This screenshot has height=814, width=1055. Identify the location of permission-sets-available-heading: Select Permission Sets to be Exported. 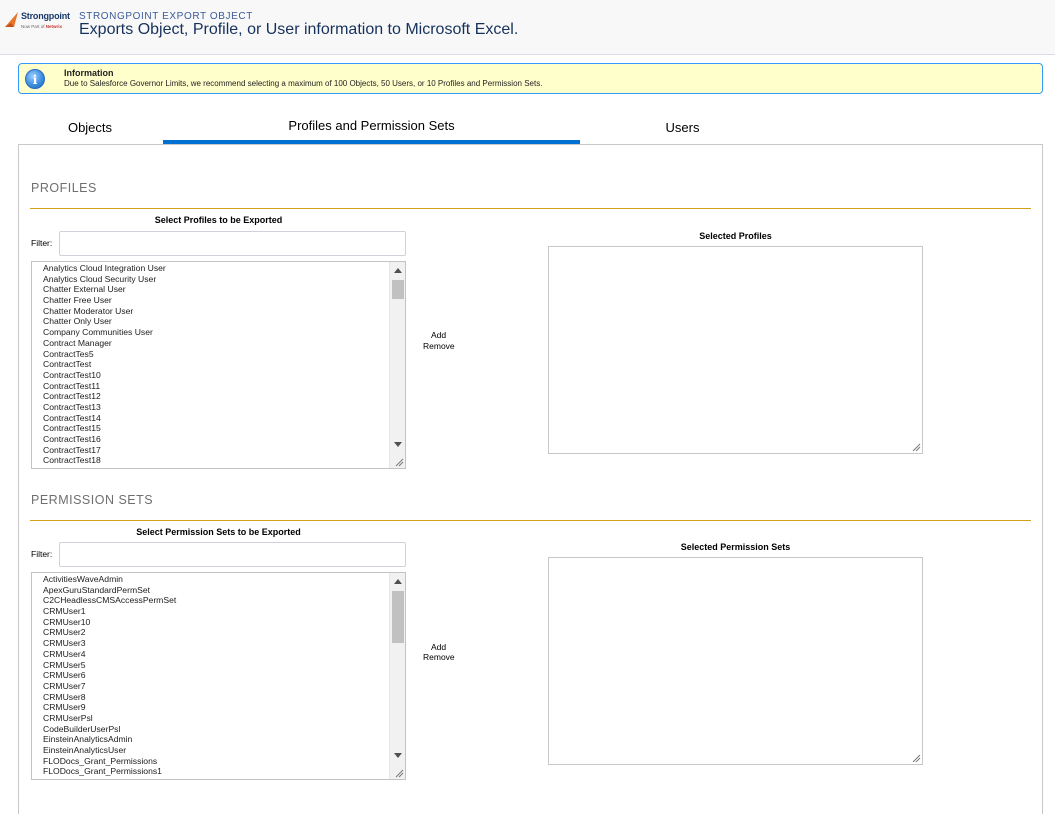
(218, 532).